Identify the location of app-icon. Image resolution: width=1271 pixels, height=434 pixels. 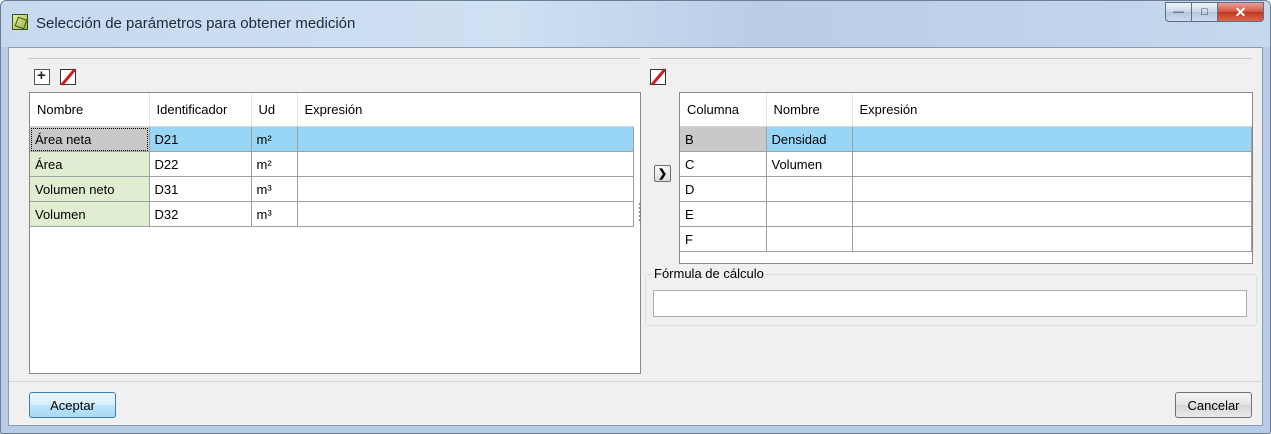
(20, 22).